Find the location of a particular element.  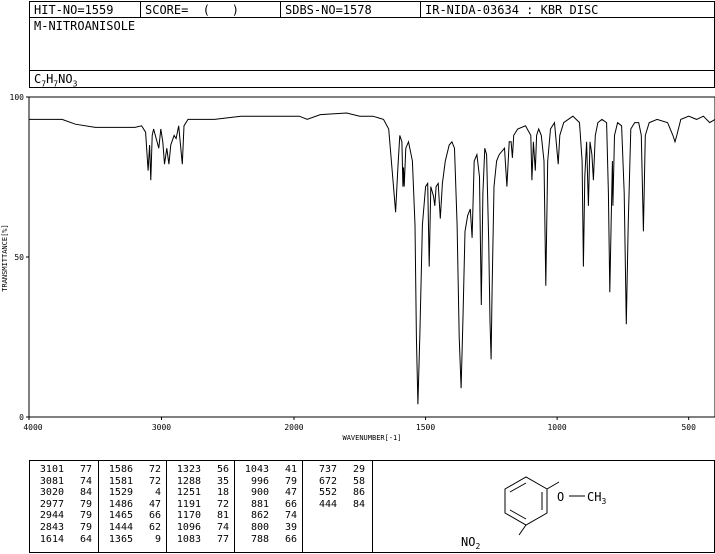

x-tick-label: 2000 is located at coordinates (293, 427).